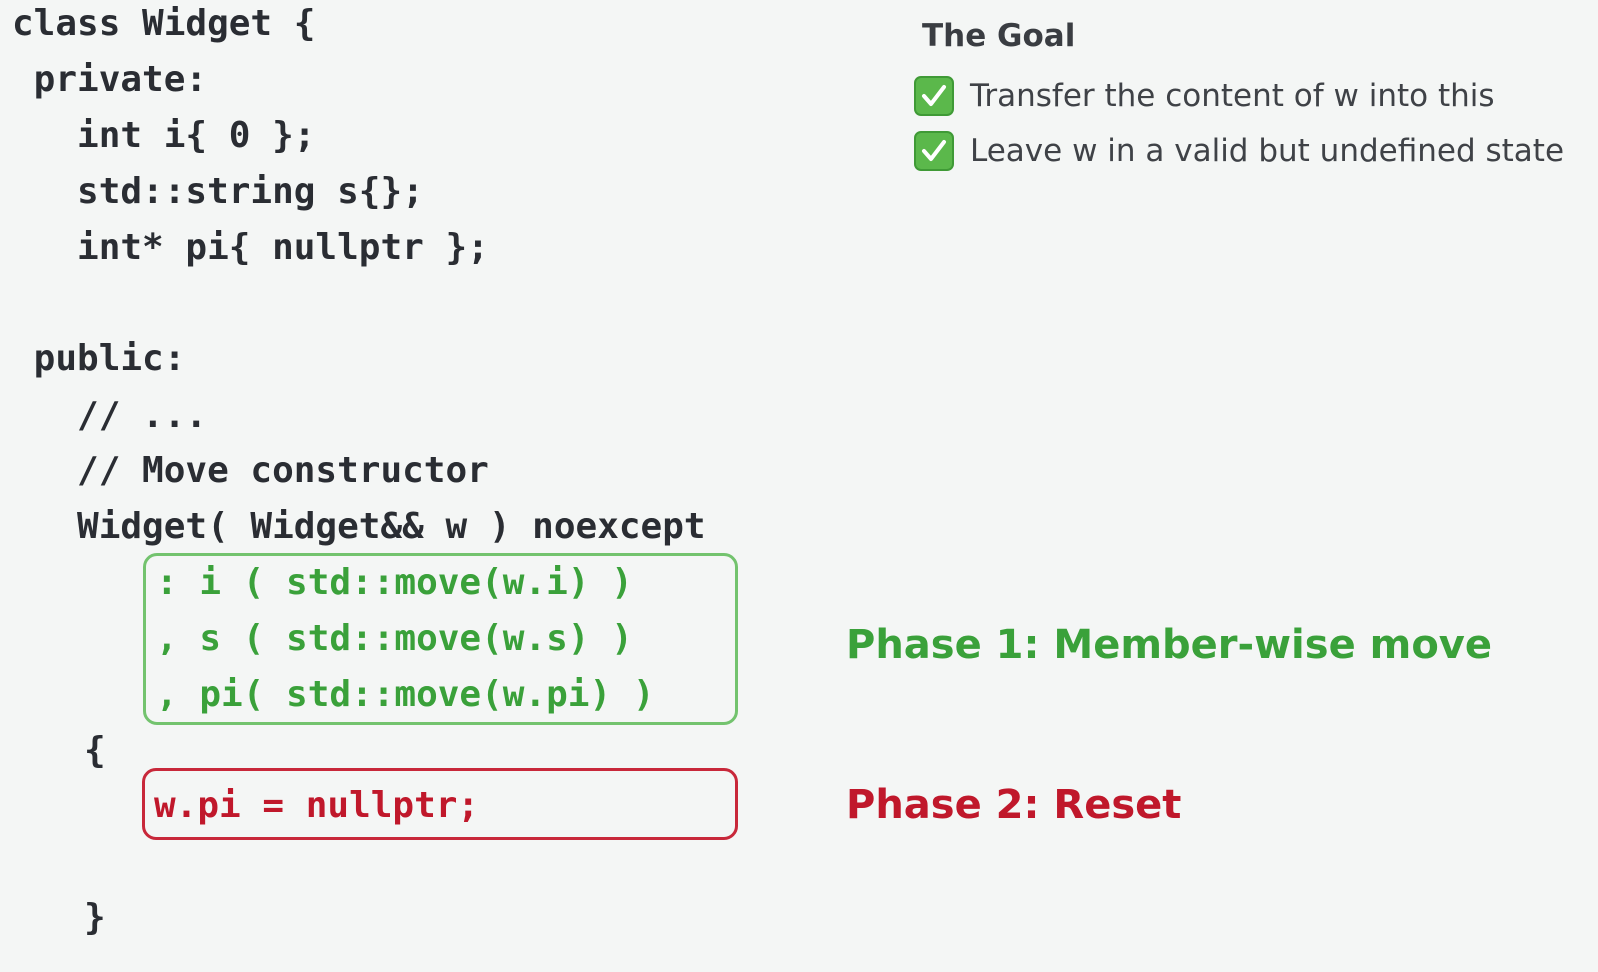 The width and height of the screenshot is (1598, 972). What do you see at coordinates (1232, 96) in the screenshot?
I see `goal-item-label: Transfer the content of w into this` at bounding box center [1232, 96].